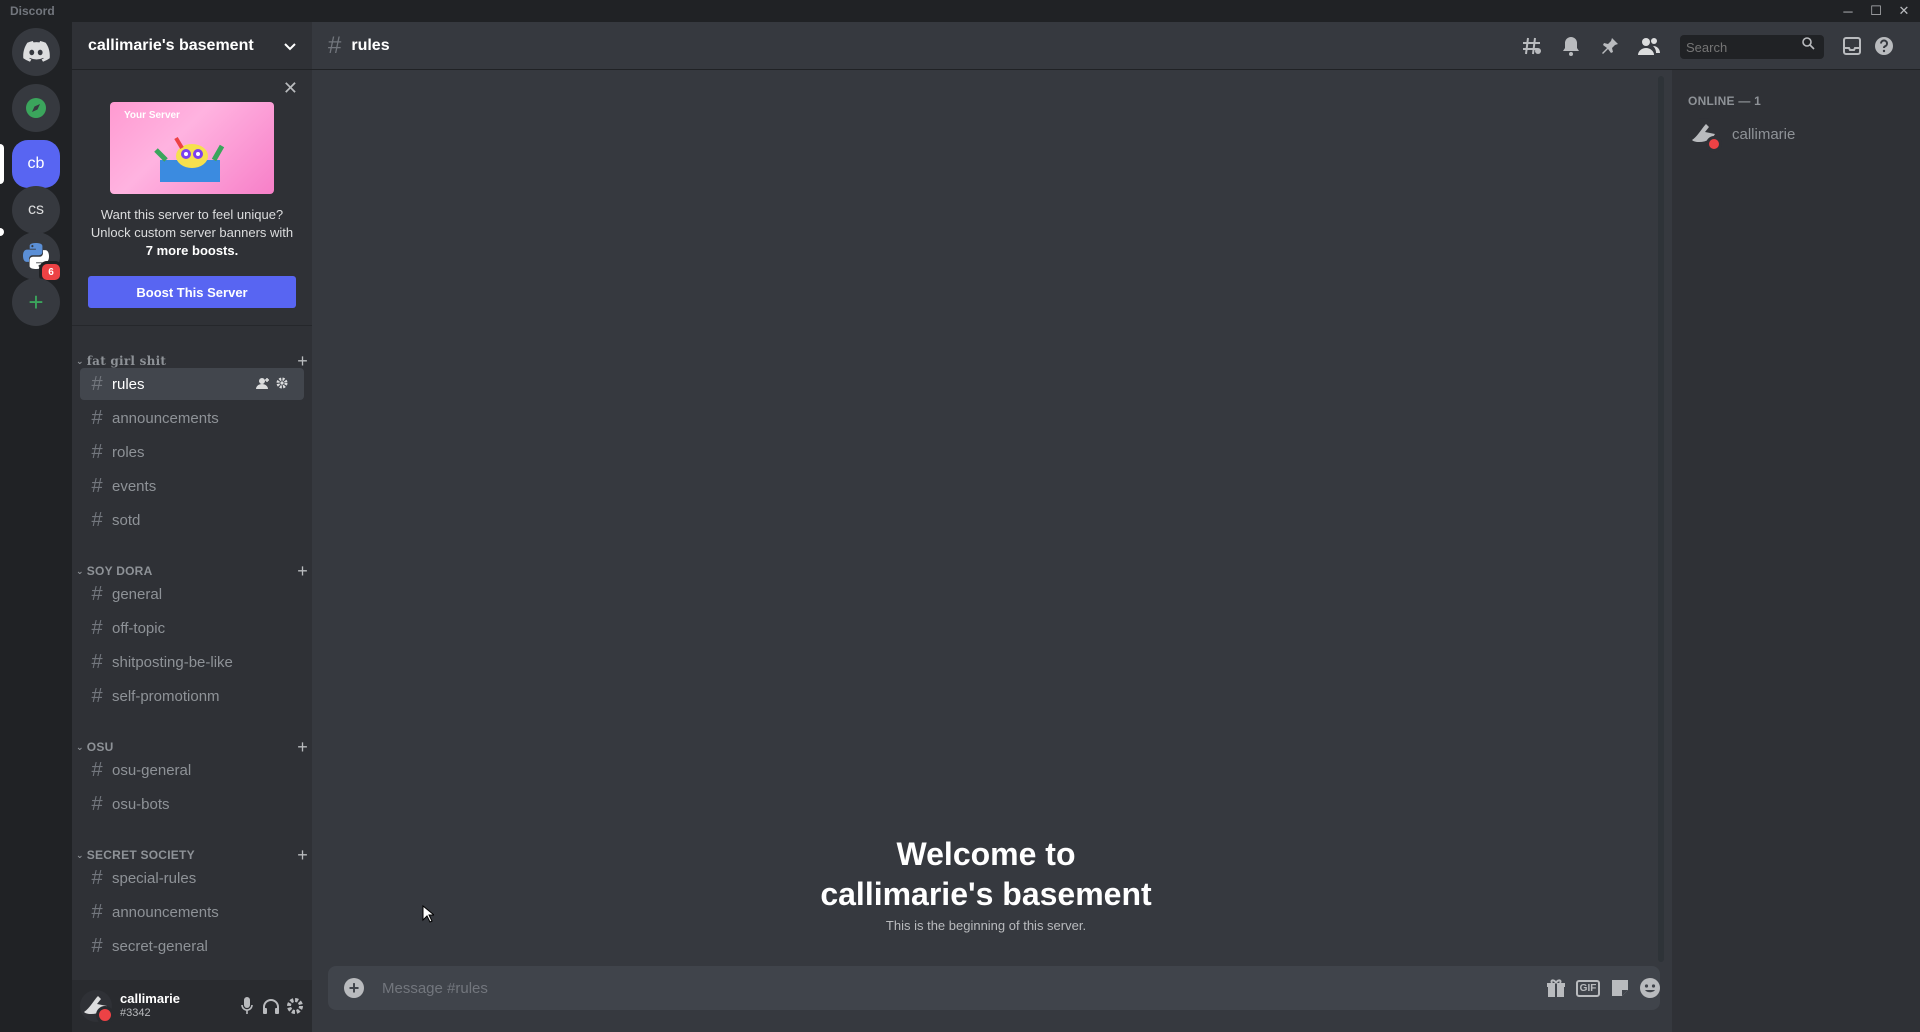  Describe the element at coordinates (932, 988) in the screenshot. I see `message-input` at that location.